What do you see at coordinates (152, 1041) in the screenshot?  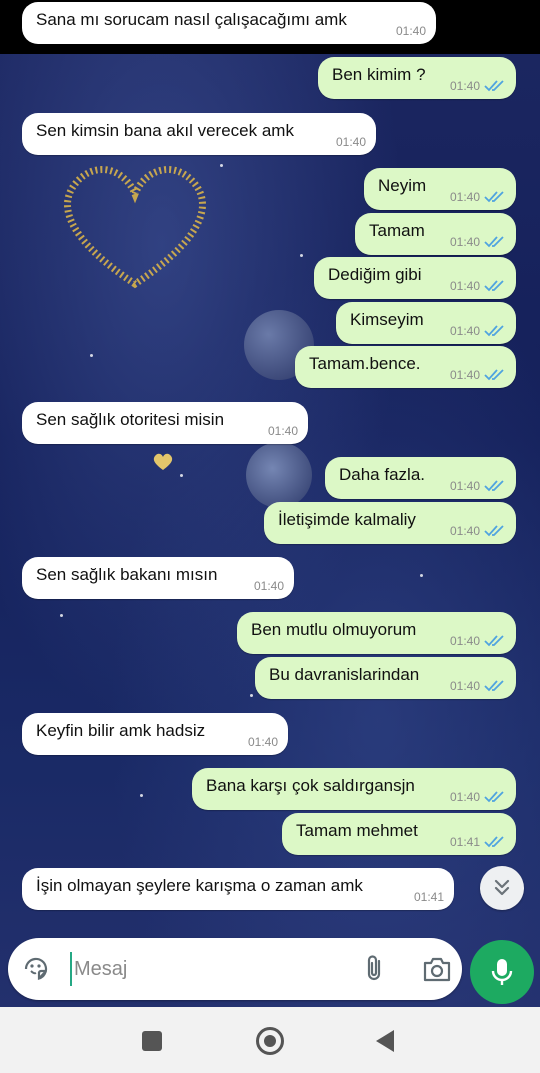 I see `square-recents-icon` at bounding box center [152, 1041].